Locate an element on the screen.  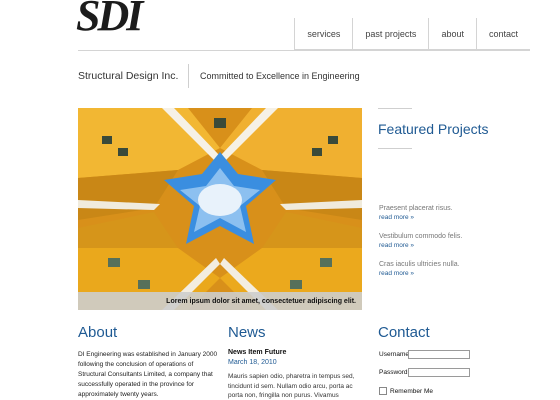
nav-past-projects: past projects is located at coordinates (390, 34).